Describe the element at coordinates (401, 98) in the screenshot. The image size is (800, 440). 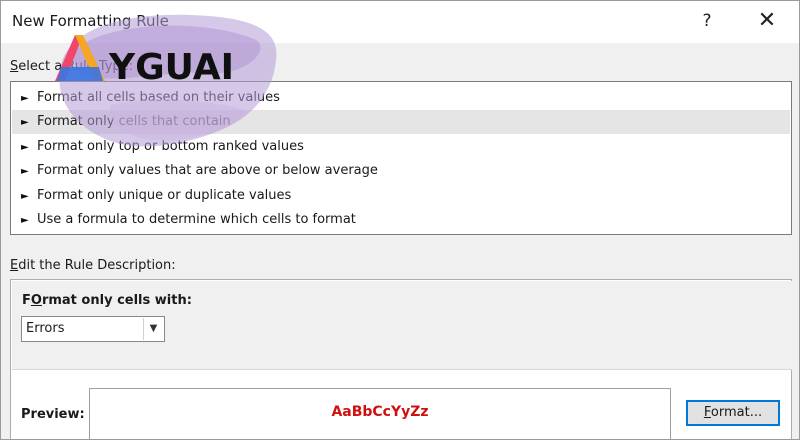
I see `rule-type-item: ► Format all cells based on their values` at that location.